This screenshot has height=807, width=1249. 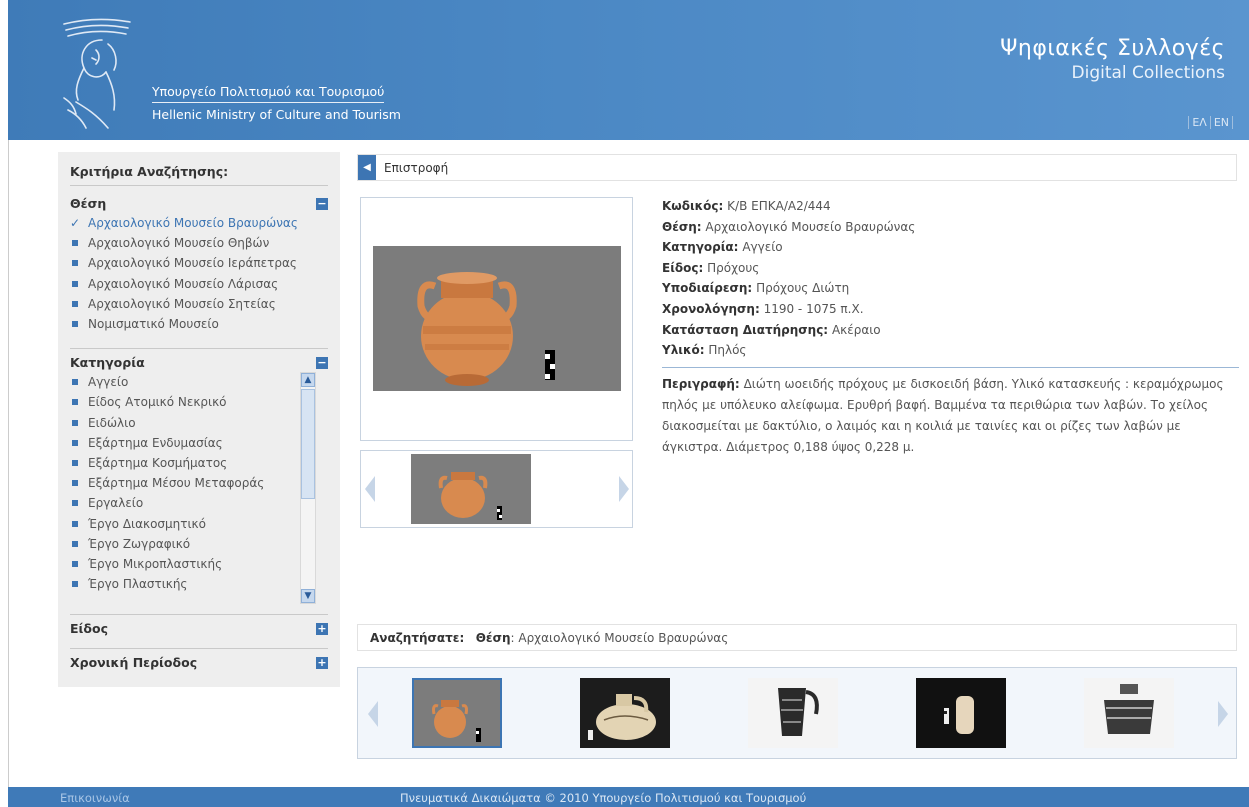 I want to click on detail-value: Πηλός, so click(x=727, y=350).